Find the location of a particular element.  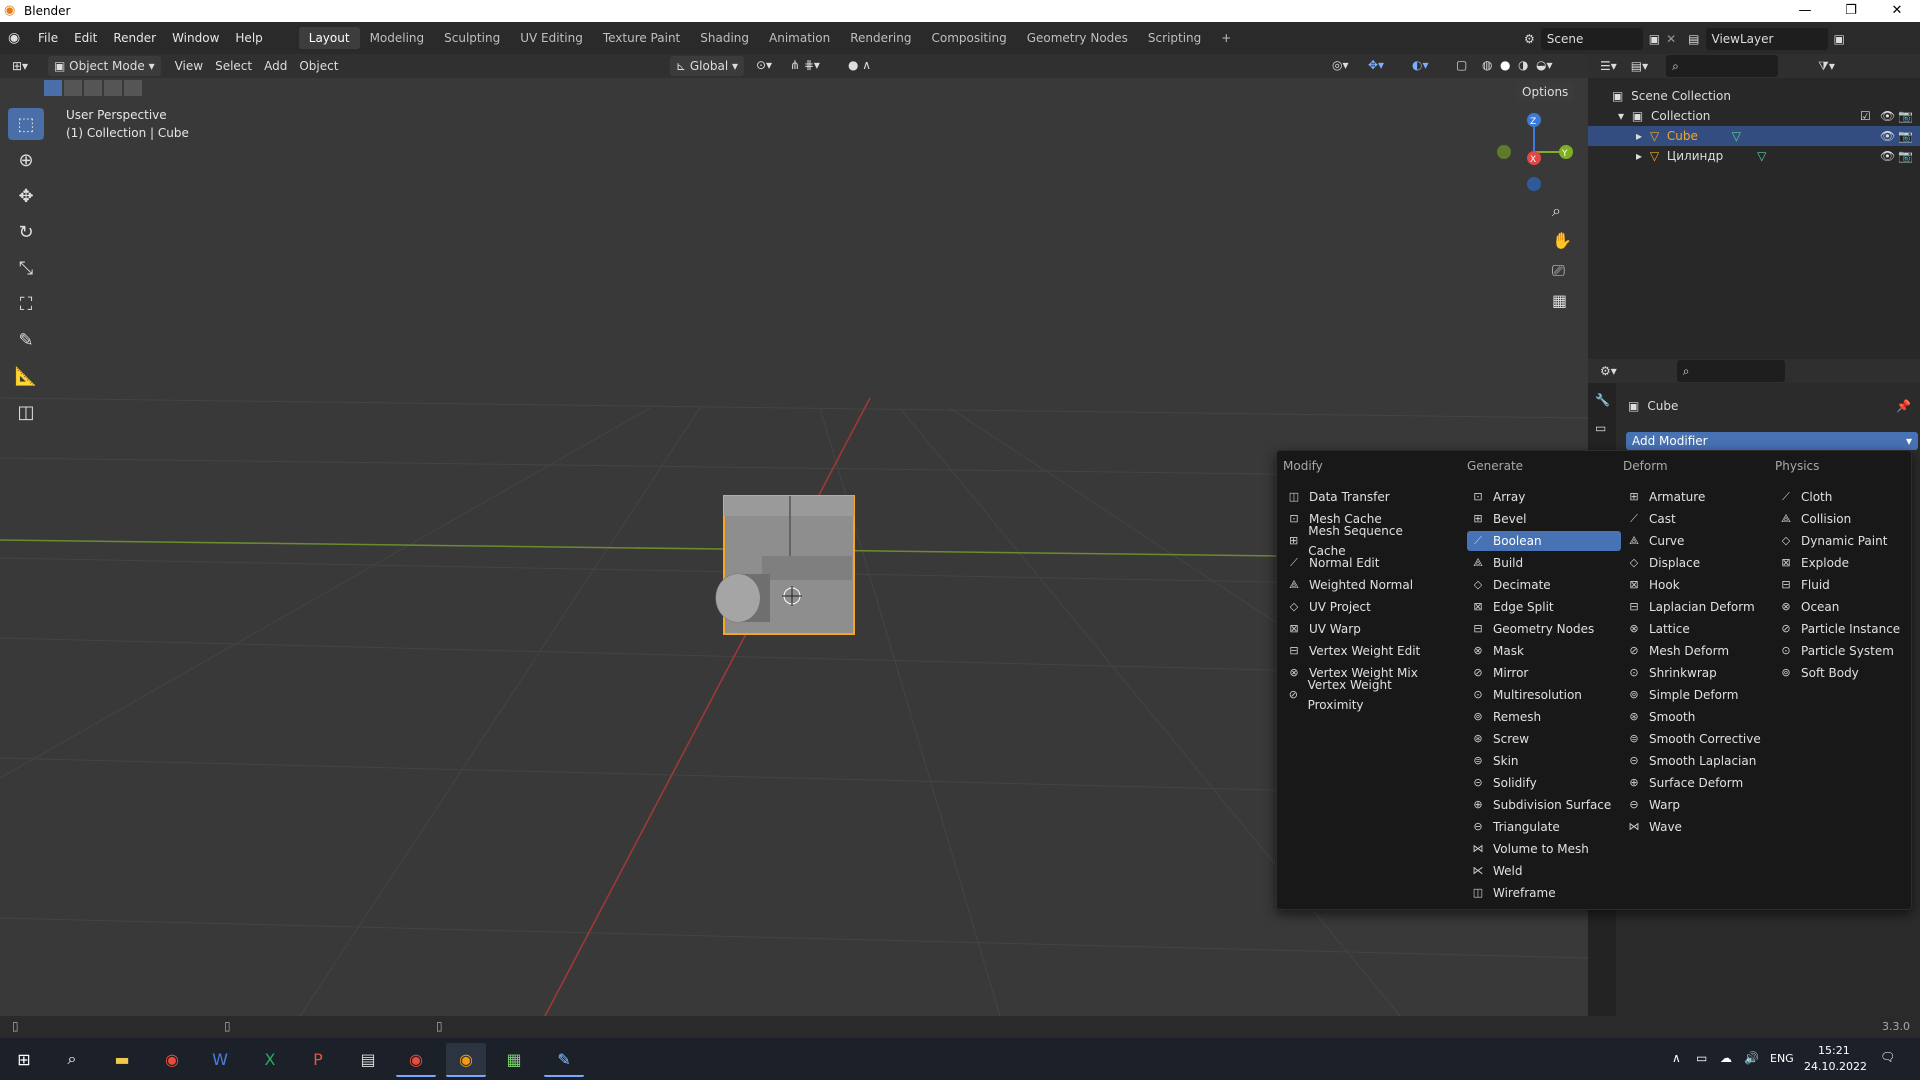

modifier-item-vertex-weight-edit: ⊟ Vertex Weight Edit is located at coordinates (1360, 651).